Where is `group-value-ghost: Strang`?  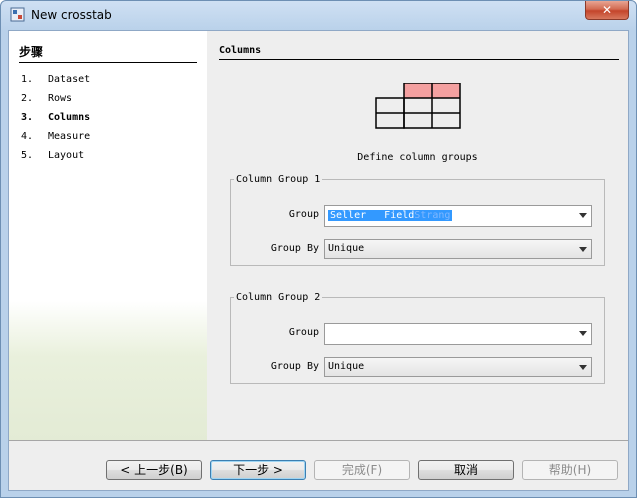 group-value-ghost: Strang is located at coordinates (432, 215).